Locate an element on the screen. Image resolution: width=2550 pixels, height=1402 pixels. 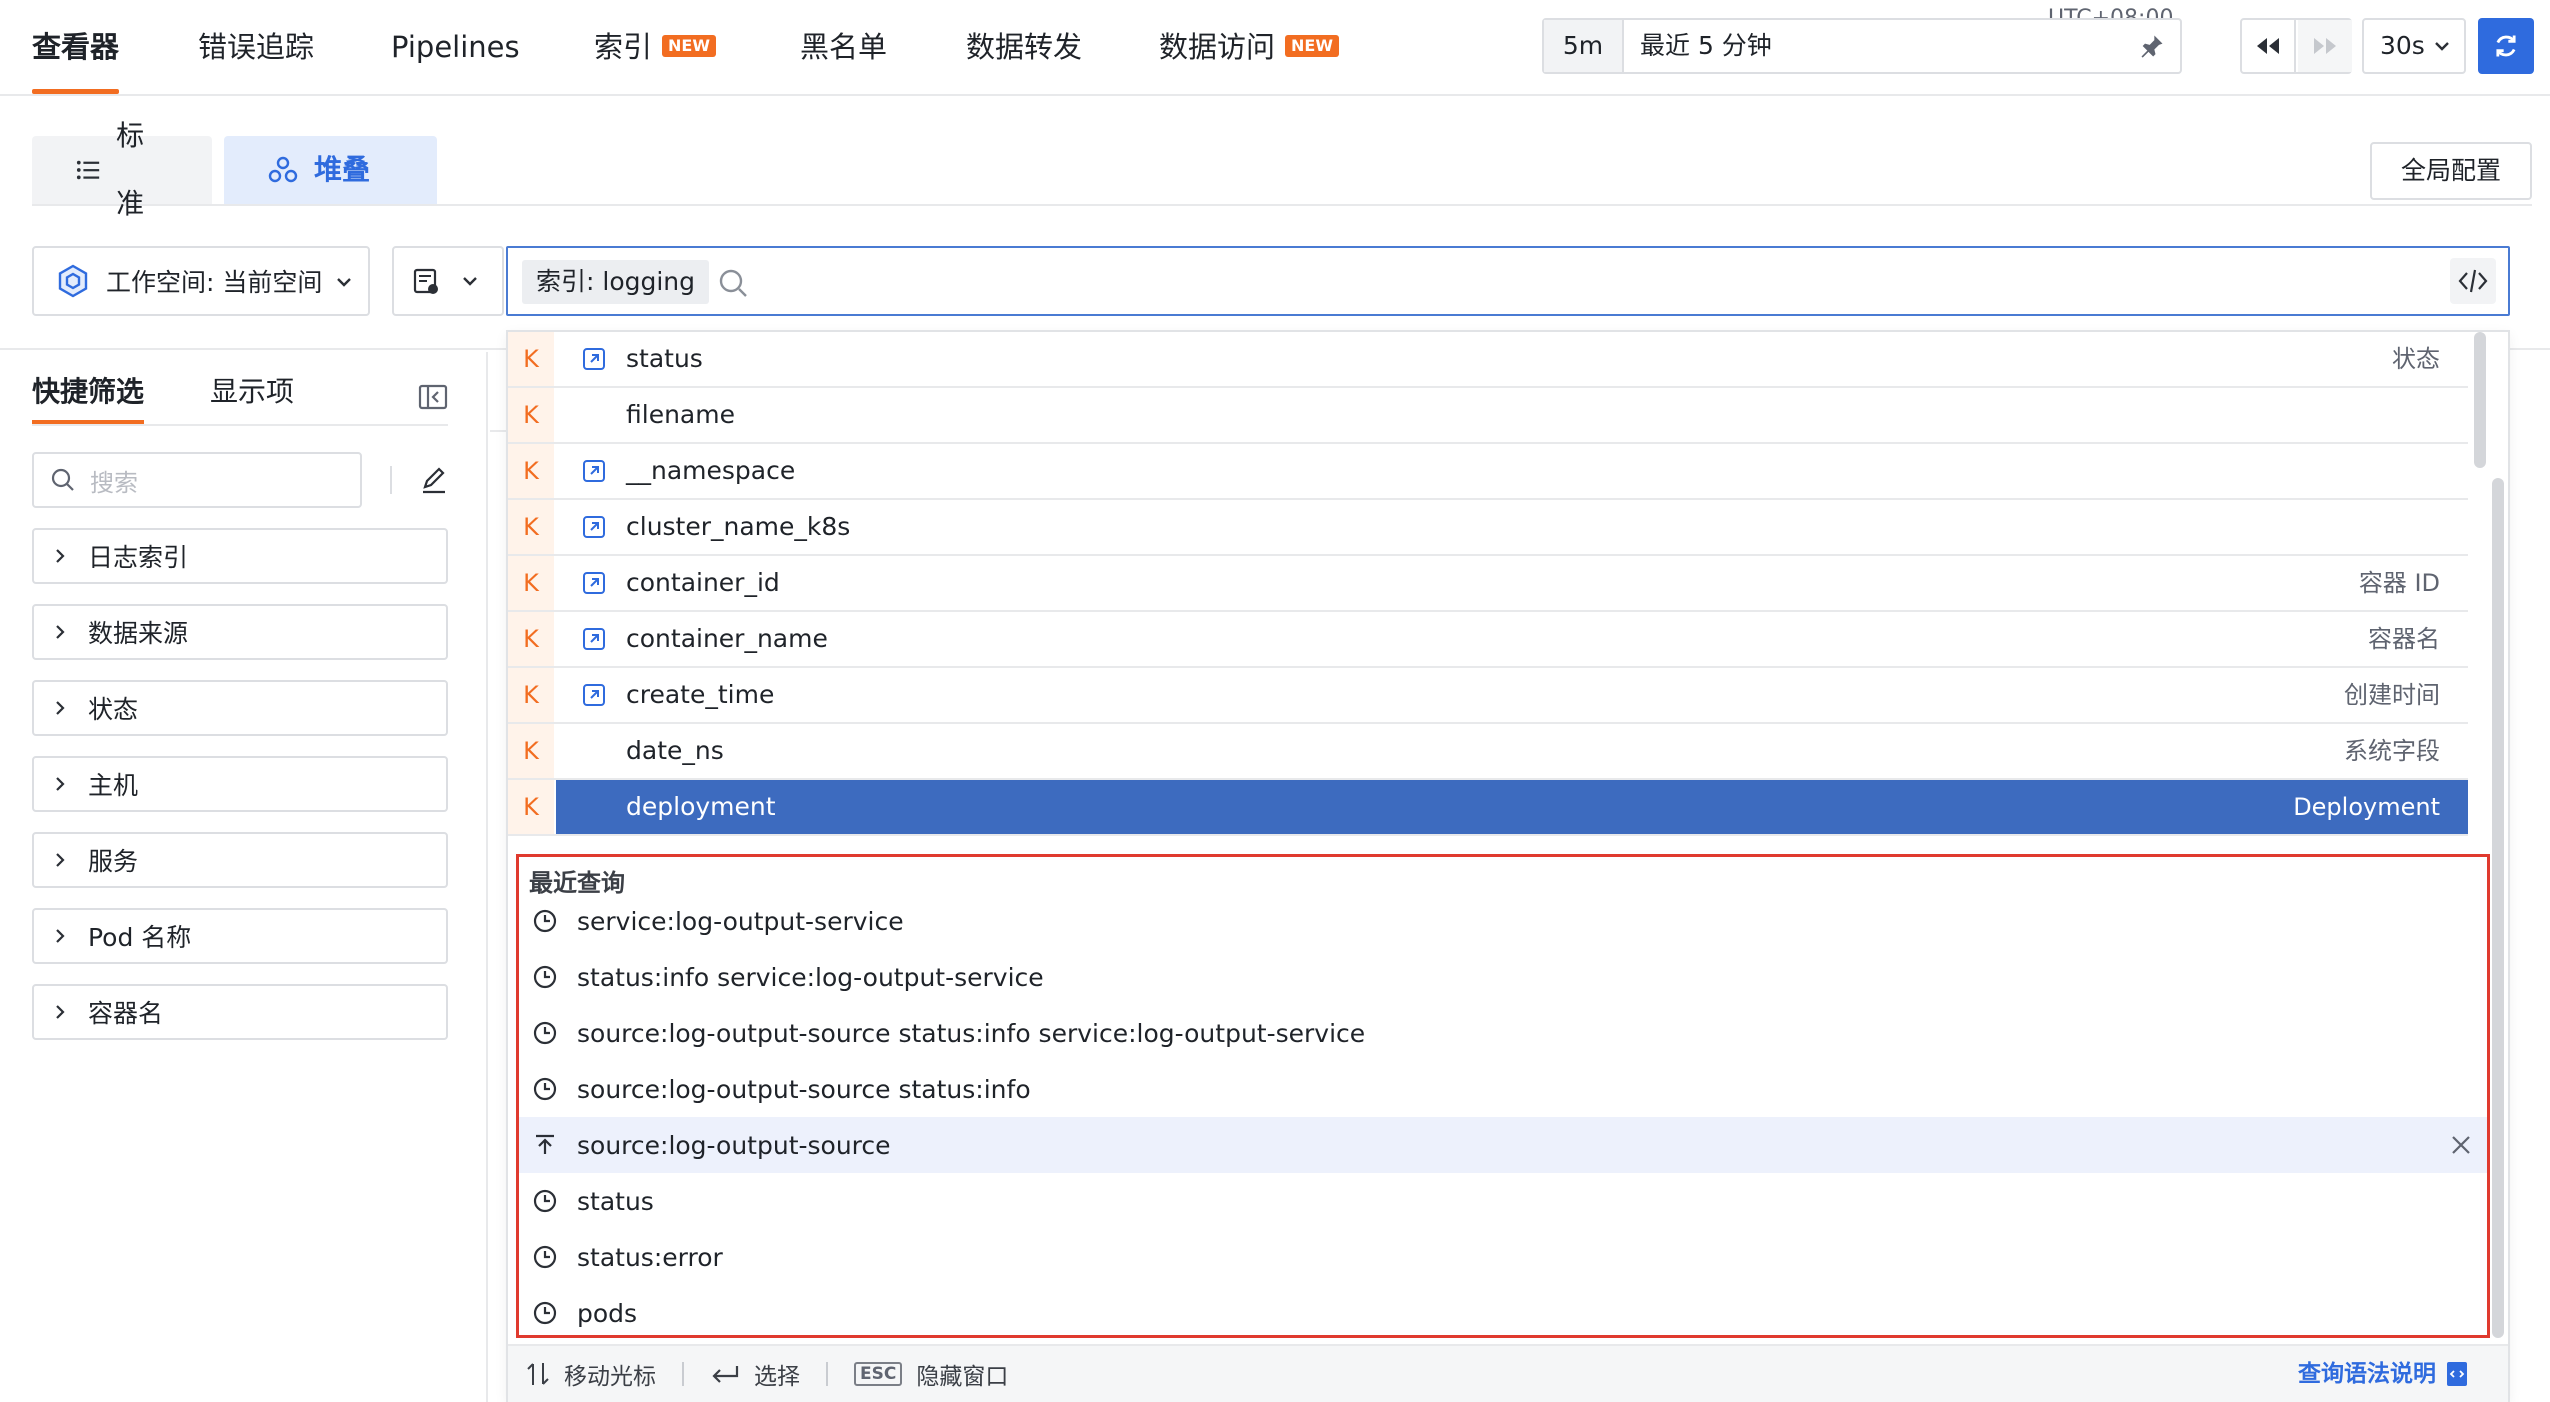
tab-explorer: 查看器 is located at coordinates (76, 48).